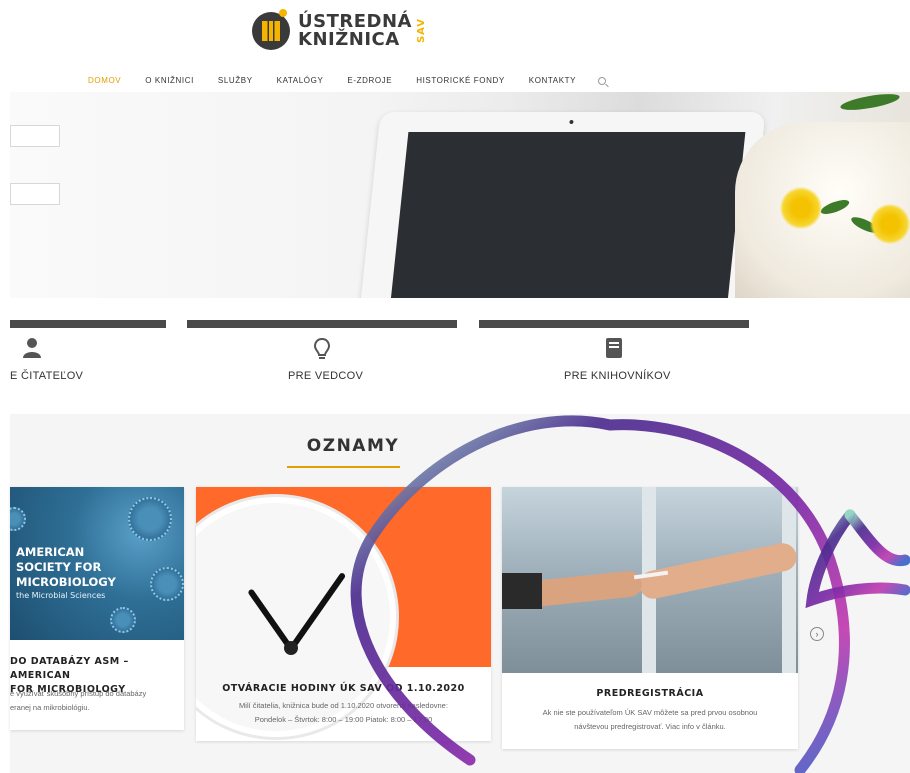 This screenshot has height=773, width=910. What do you see at coordinates (650, 580) in the screenshot?
I see `handshake-image` at bounding box center [650, 580].